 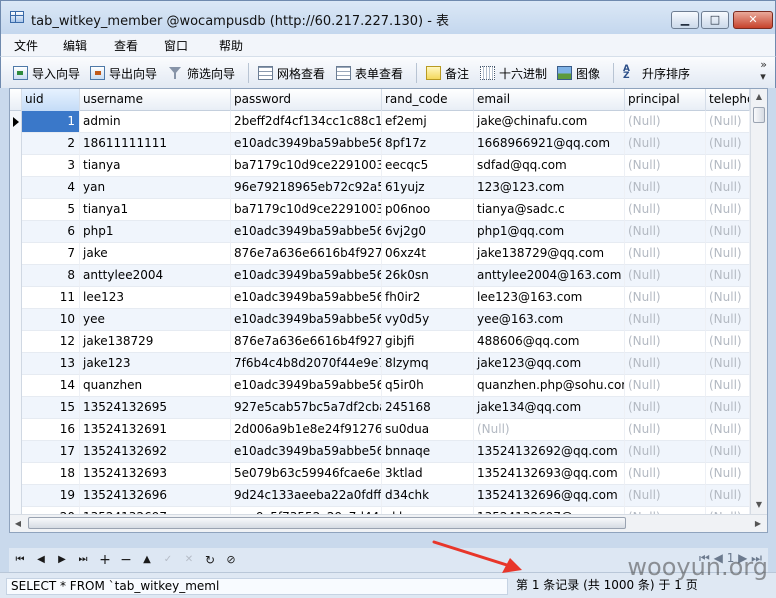 I want to click on minimize-button: ▁, so click(x=685, y=20).